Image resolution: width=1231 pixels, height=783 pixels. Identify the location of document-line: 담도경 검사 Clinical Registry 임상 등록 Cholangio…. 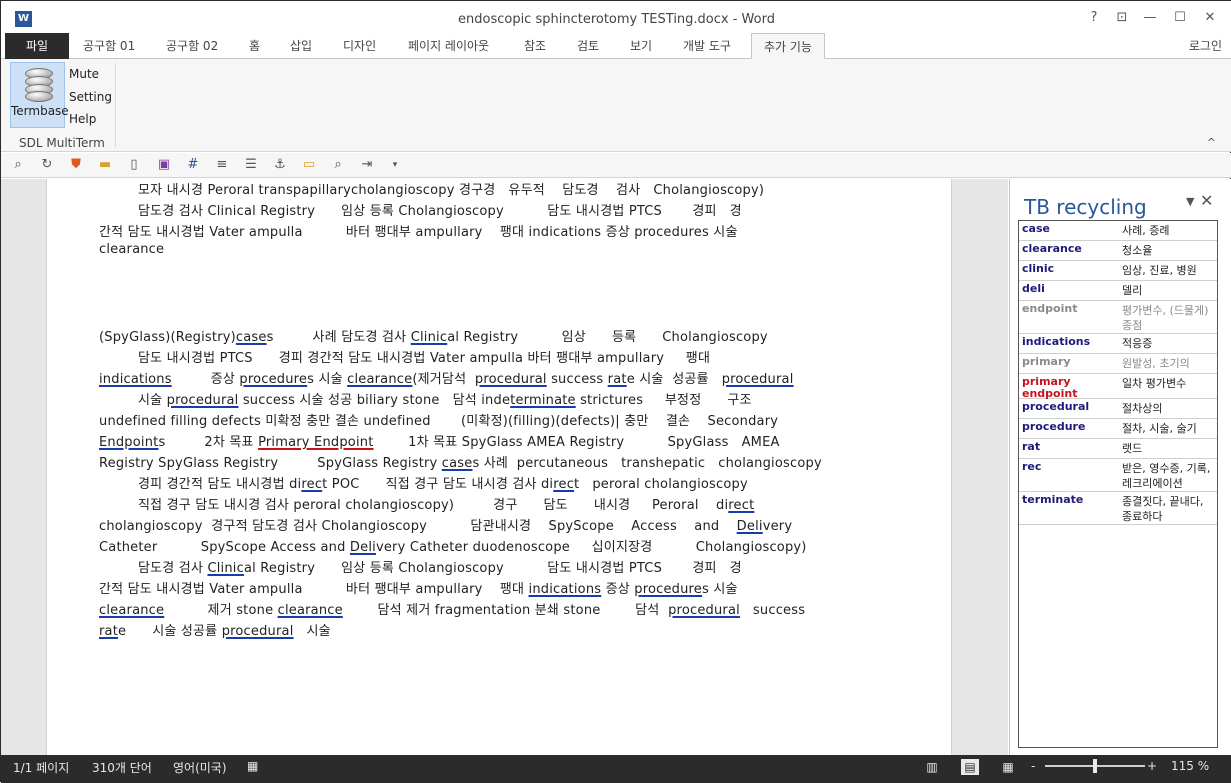
(420, 566).